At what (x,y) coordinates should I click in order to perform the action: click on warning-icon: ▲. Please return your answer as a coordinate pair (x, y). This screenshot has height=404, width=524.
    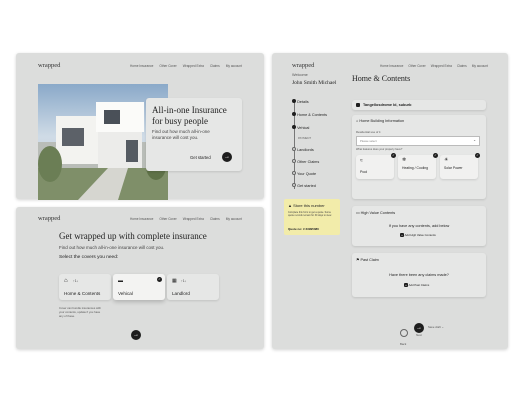
    Looking at the image, I should click on (290, 205).